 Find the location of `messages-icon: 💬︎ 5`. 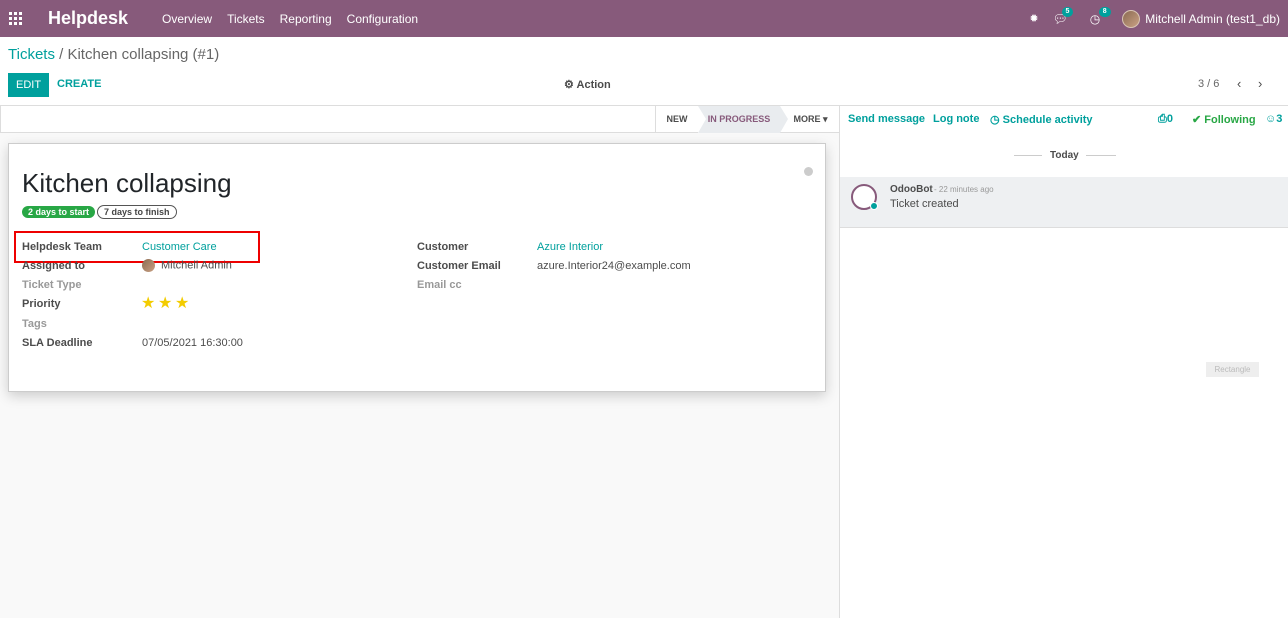

messages-icon: 💬︎ 5 is located at coordinates (1063, 16).